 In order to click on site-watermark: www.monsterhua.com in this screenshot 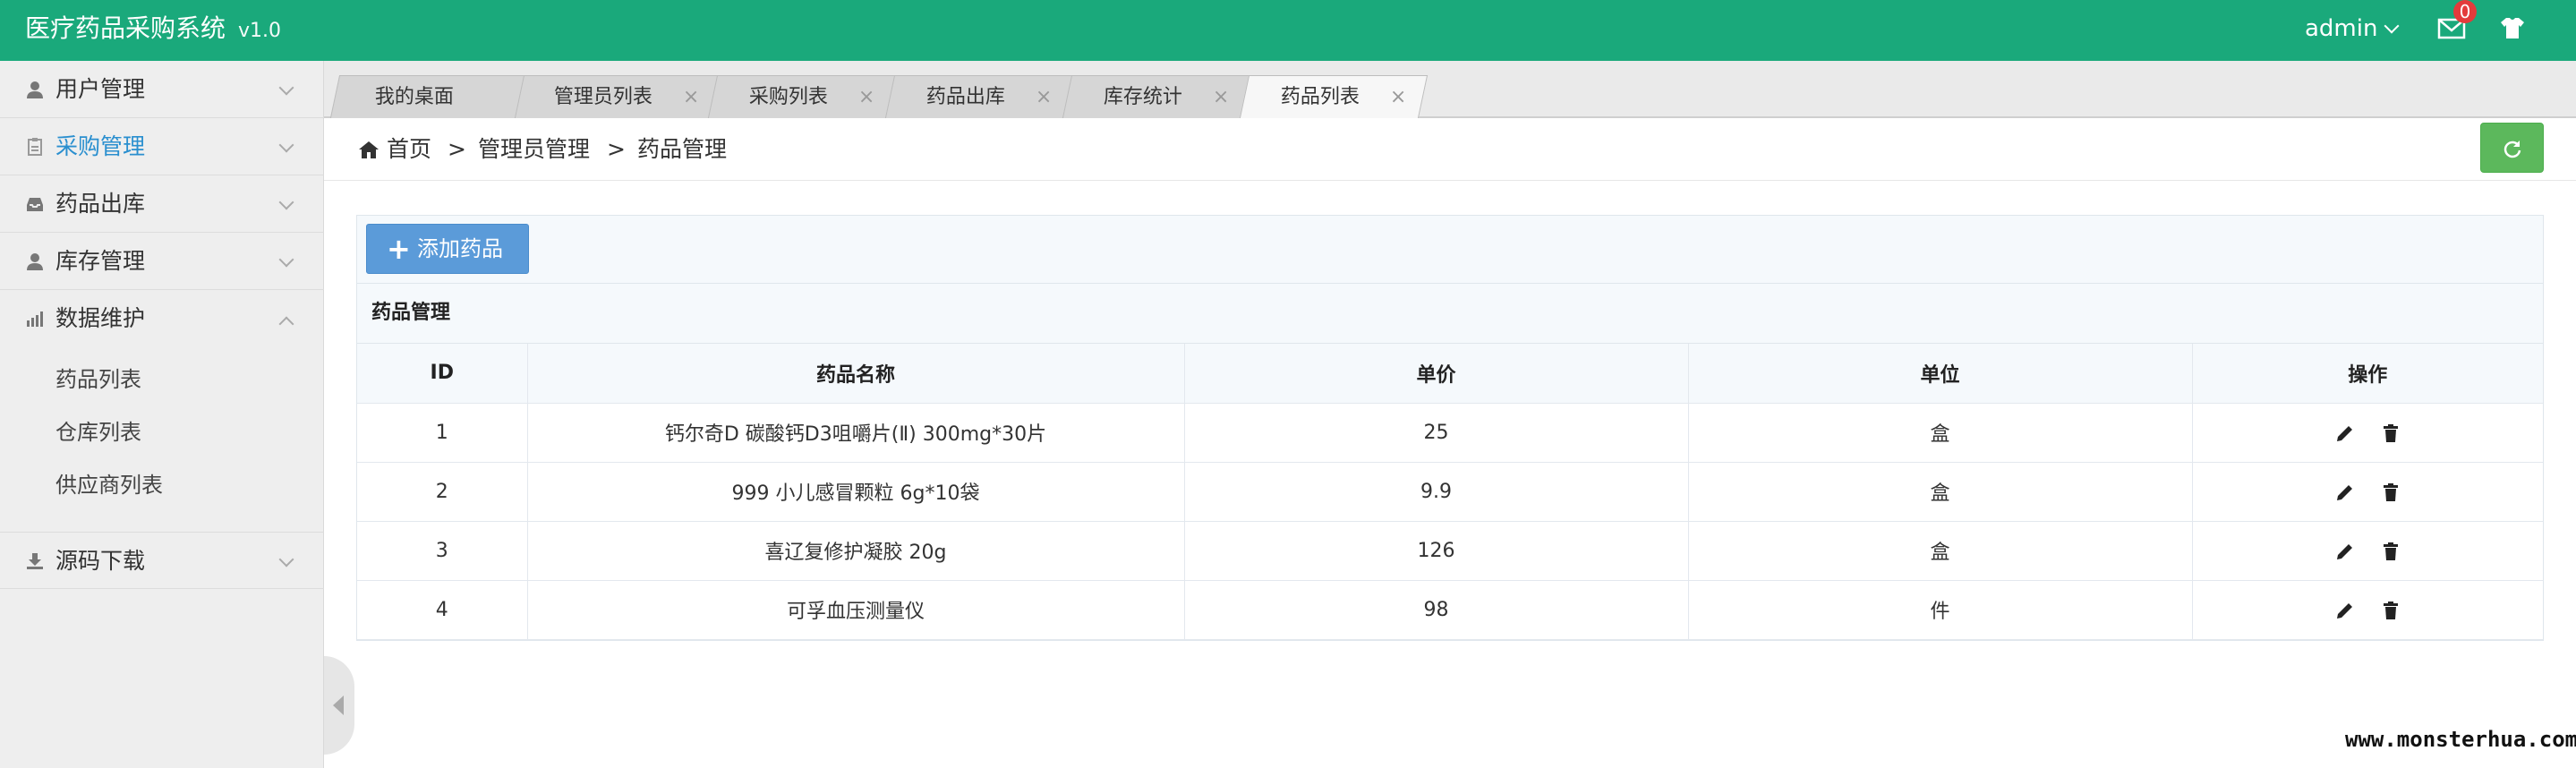, I will do `click(2460, 739)`.